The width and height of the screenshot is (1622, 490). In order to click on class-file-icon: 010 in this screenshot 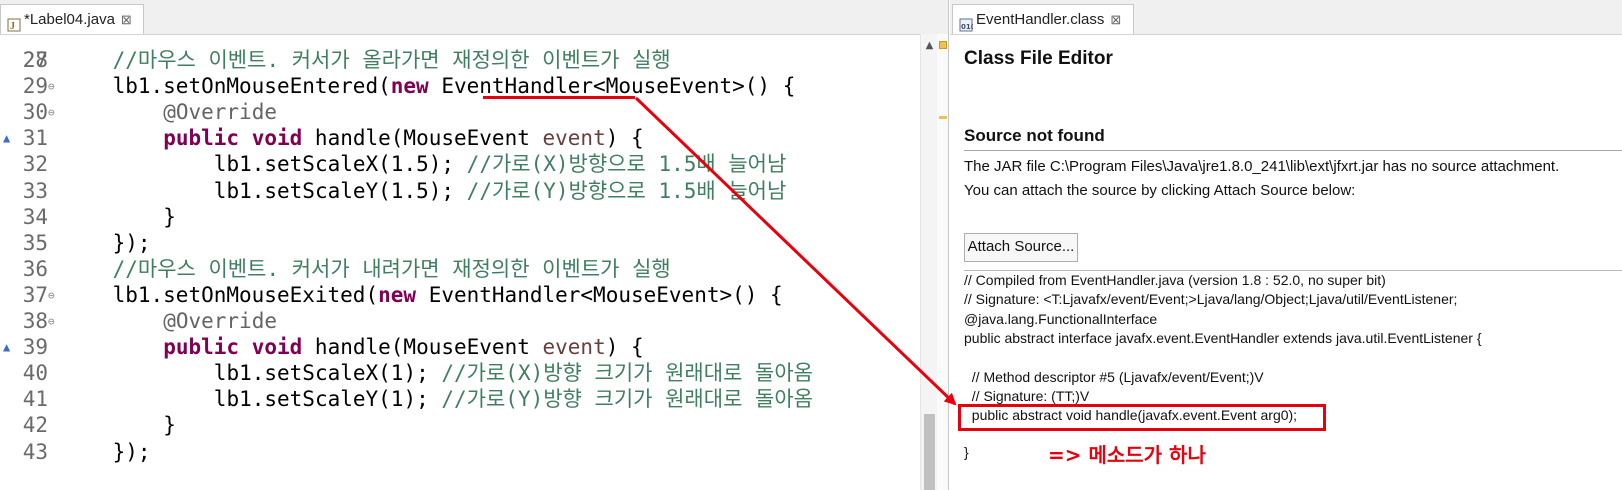, I will do `click(967, 22)`.